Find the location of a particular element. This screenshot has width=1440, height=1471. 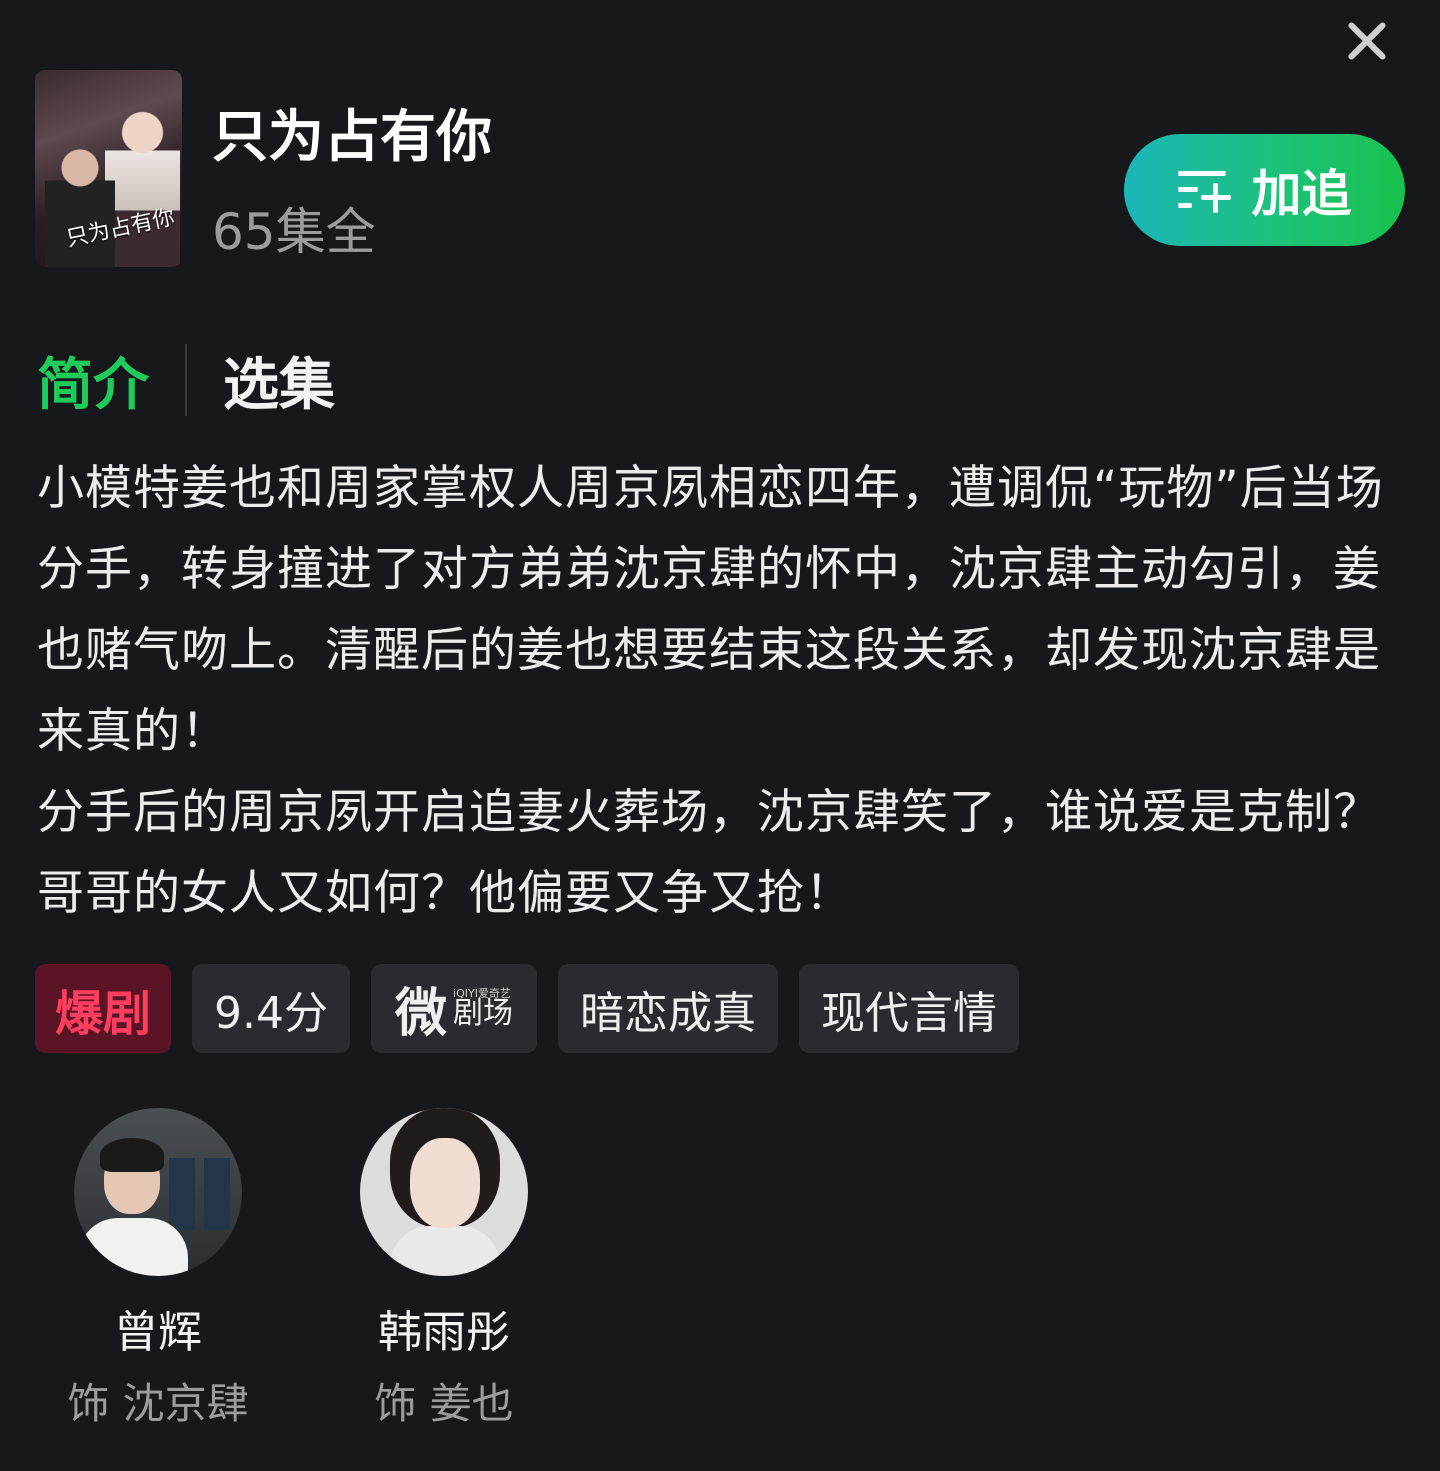

close-icon is located at coordinates (1367, 41).